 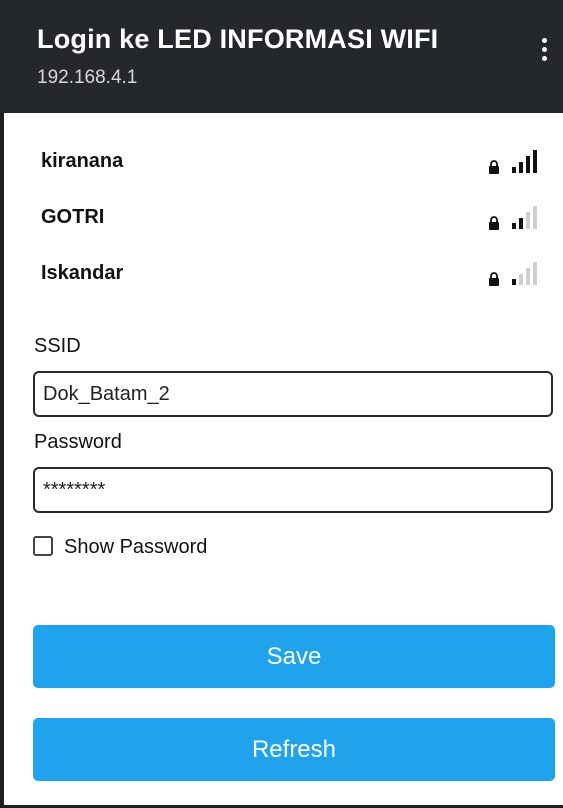 What do you see at coordinates (281, 56) in the screenshot?
I see `app-bar: Login ke LED INFORMASI WIFI 192.168.4.1` at bounding box center [281, 56].